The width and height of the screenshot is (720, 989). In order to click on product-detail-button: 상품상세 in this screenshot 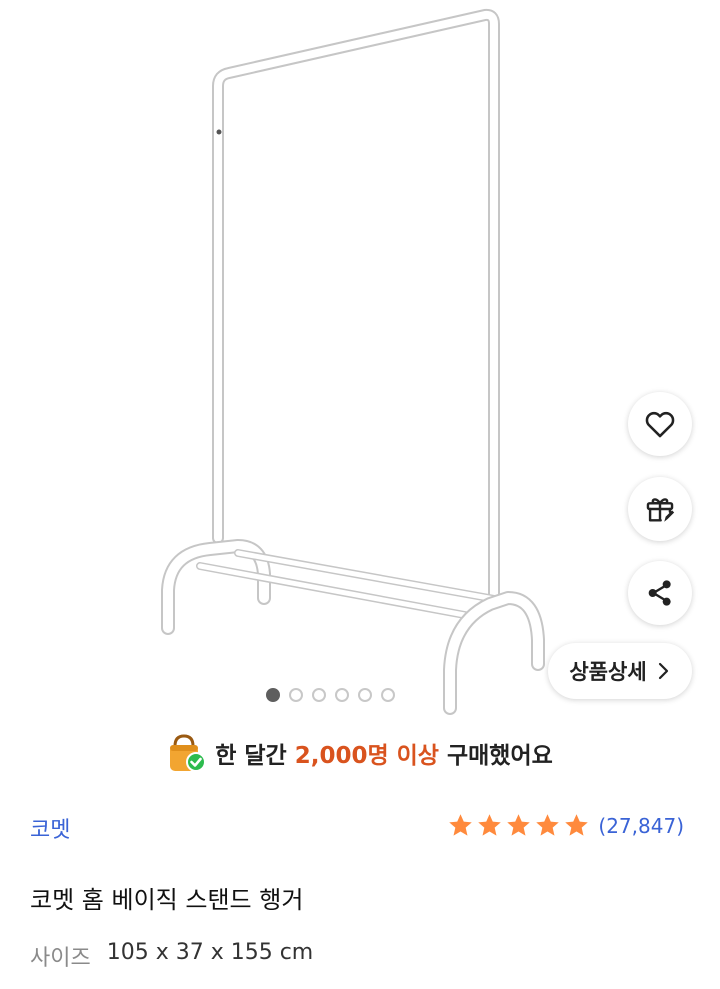, I will do `click(620, 671)`.